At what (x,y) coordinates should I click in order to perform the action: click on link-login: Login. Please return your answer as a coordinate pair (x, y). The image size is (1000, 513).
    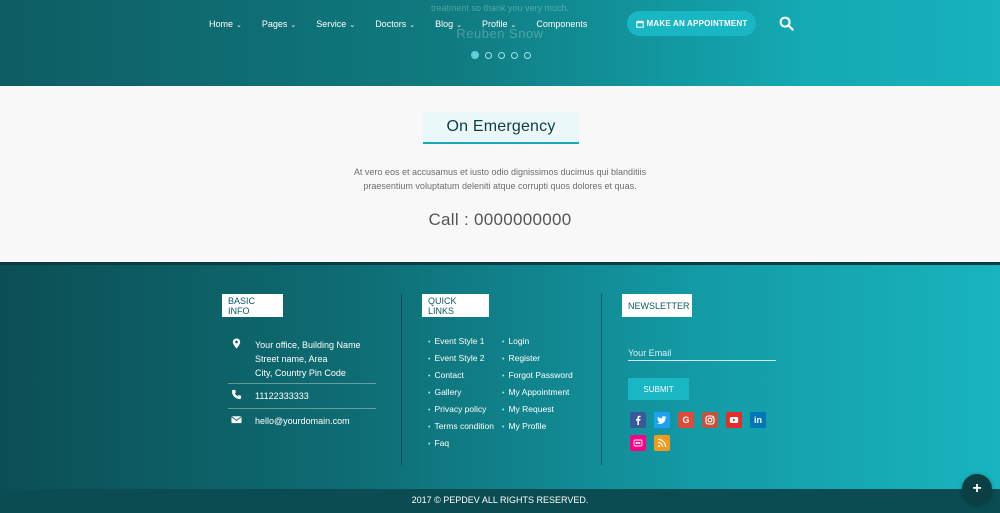
    Looking at the image, I should click on (515, 341).